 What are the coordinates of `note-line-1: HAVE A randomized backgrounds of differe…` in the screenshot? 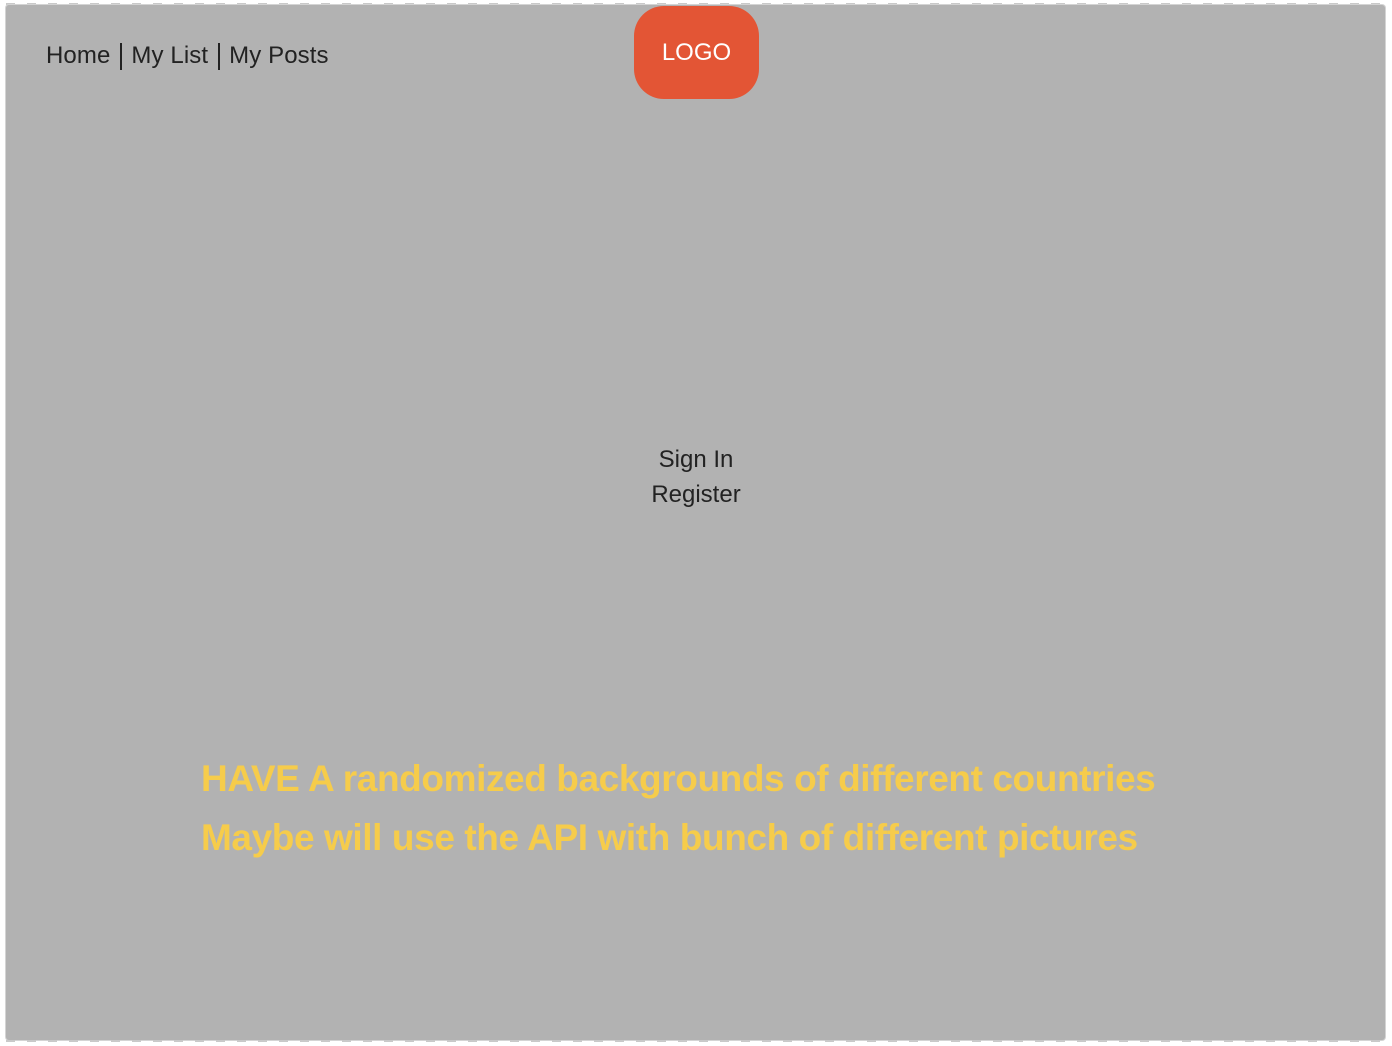 It's located at (678, 778).